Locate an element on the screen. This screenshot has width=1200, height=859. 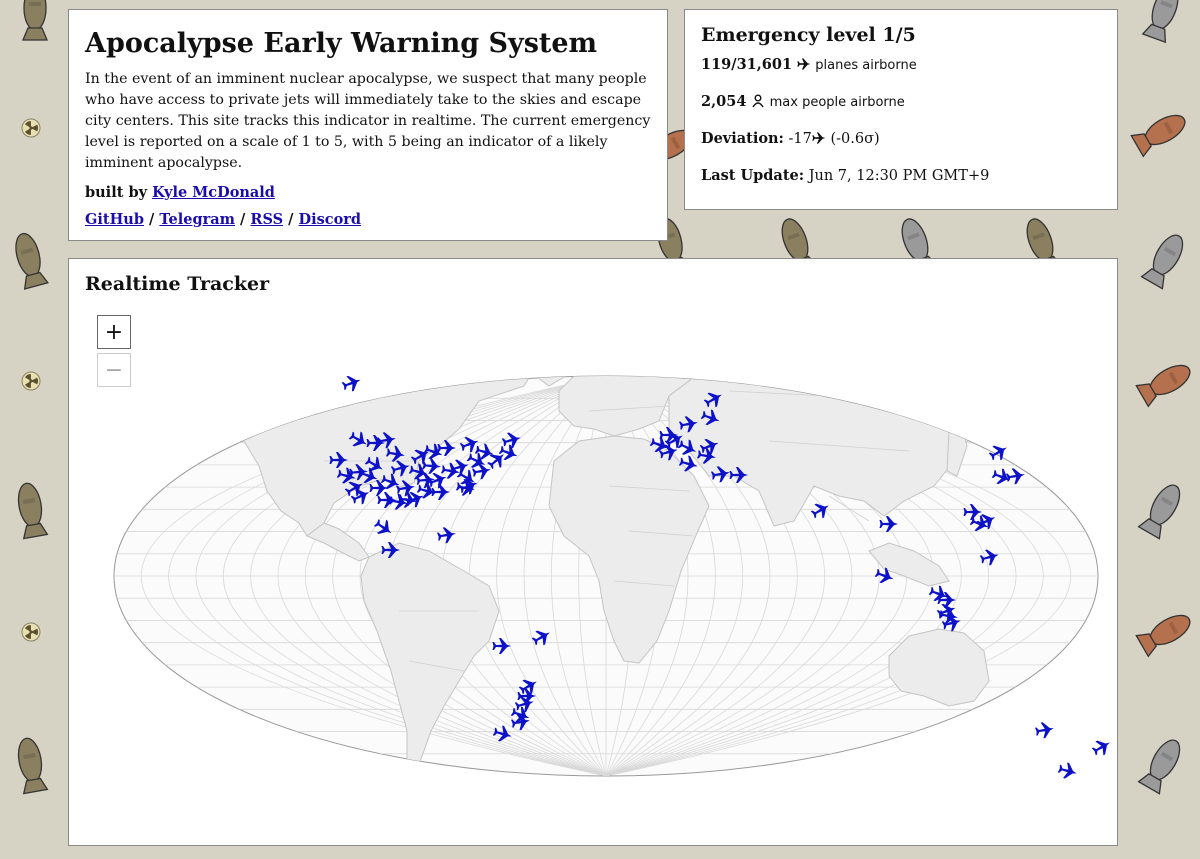
planes-count: 119/31,601 is located at coordinates (747, 64).